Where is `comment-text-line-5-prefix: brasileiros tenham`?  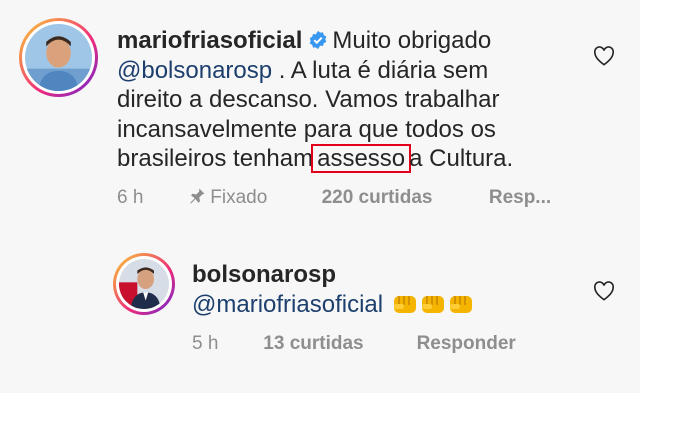
comment-text-line-5-prefix: brasileiros tenham is located at coordinates (215, 158).